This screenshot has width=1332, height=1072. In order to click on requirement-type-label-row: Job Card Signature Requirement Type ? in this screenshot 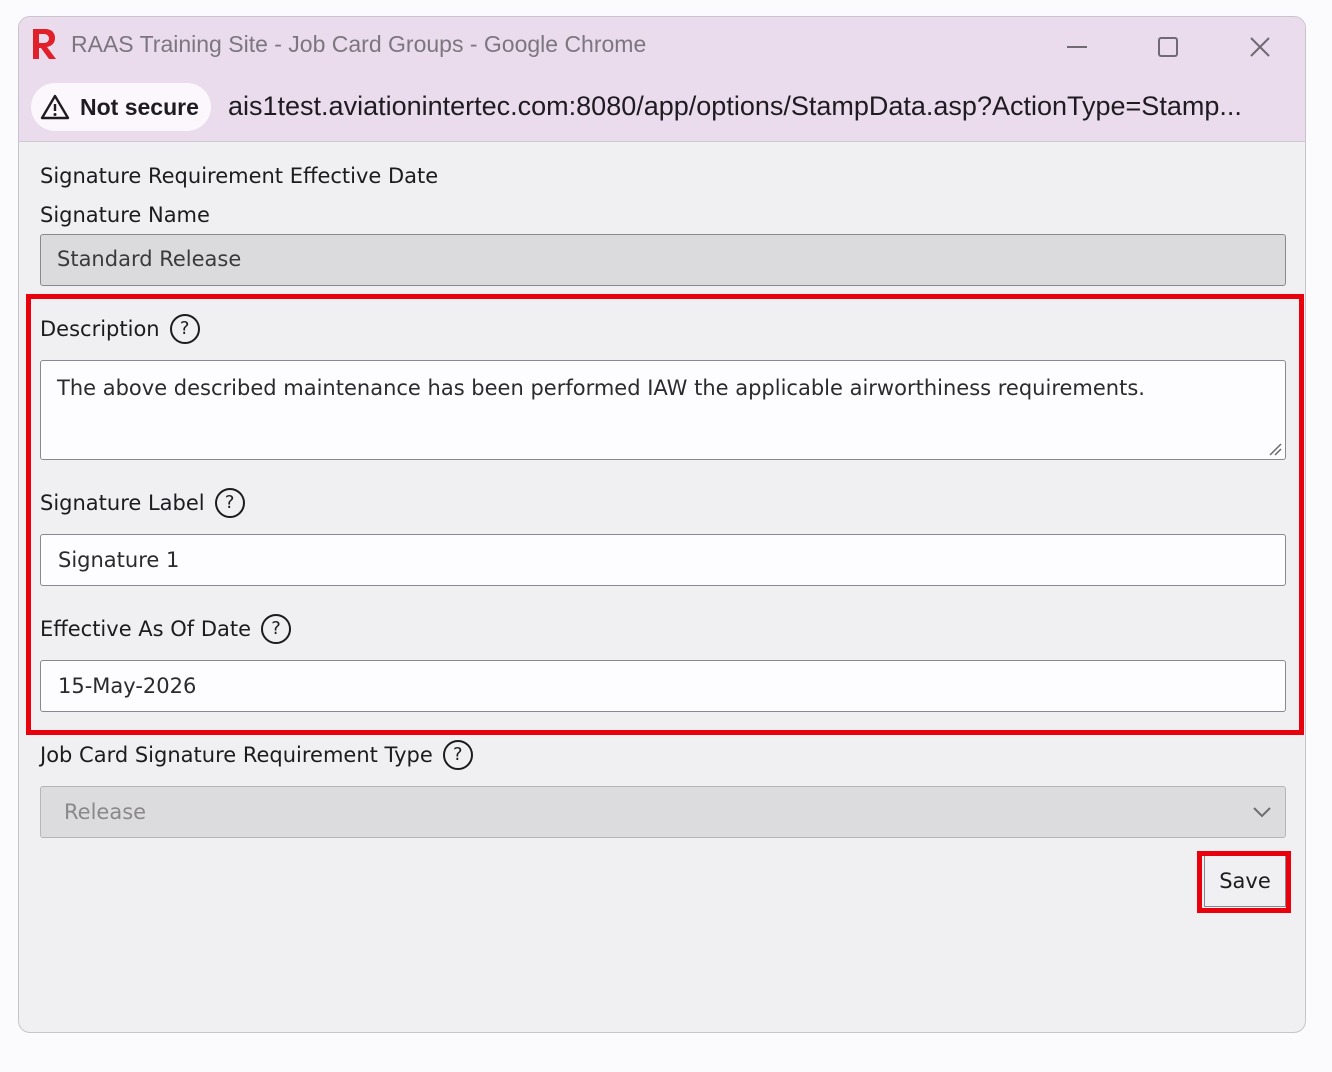, I will do `click(256, 755)`.